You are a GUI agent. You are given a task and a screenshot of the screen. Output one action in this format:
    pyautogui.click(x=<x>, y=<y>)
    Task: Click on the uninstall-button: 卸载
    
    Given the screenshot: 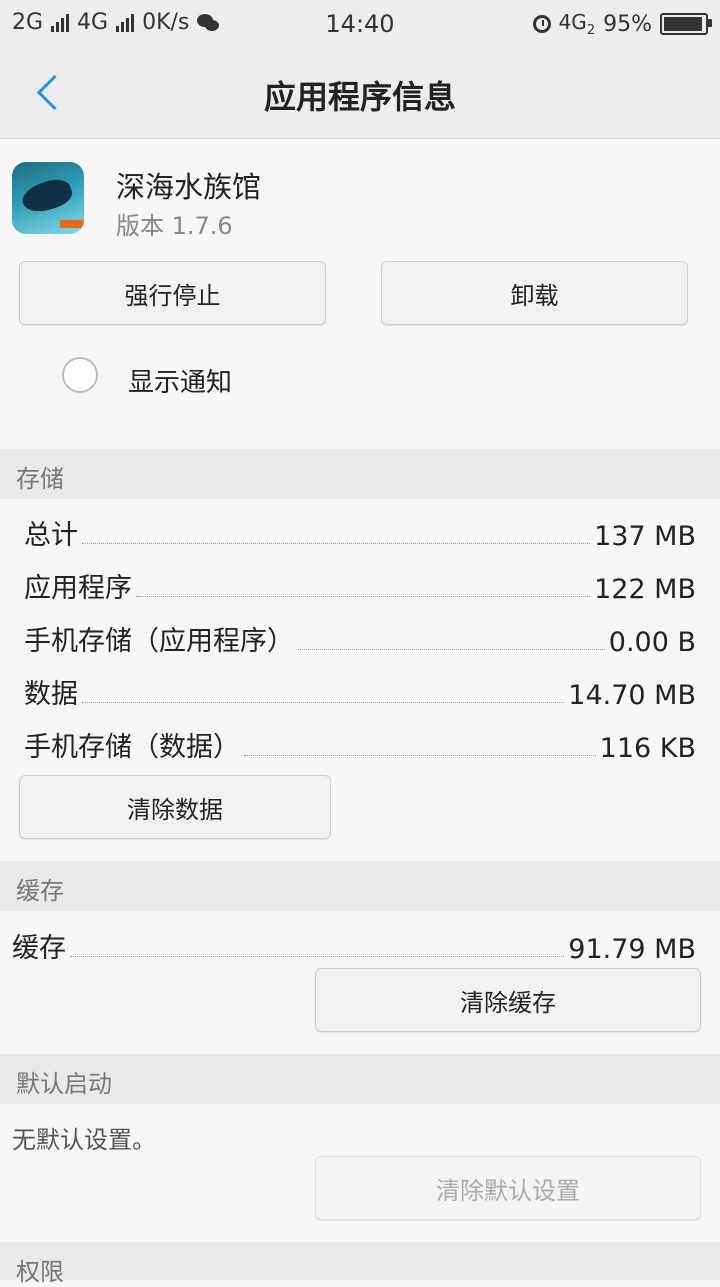 What is the action you would take?
    pyautogui.click(x=534, y=293)
    